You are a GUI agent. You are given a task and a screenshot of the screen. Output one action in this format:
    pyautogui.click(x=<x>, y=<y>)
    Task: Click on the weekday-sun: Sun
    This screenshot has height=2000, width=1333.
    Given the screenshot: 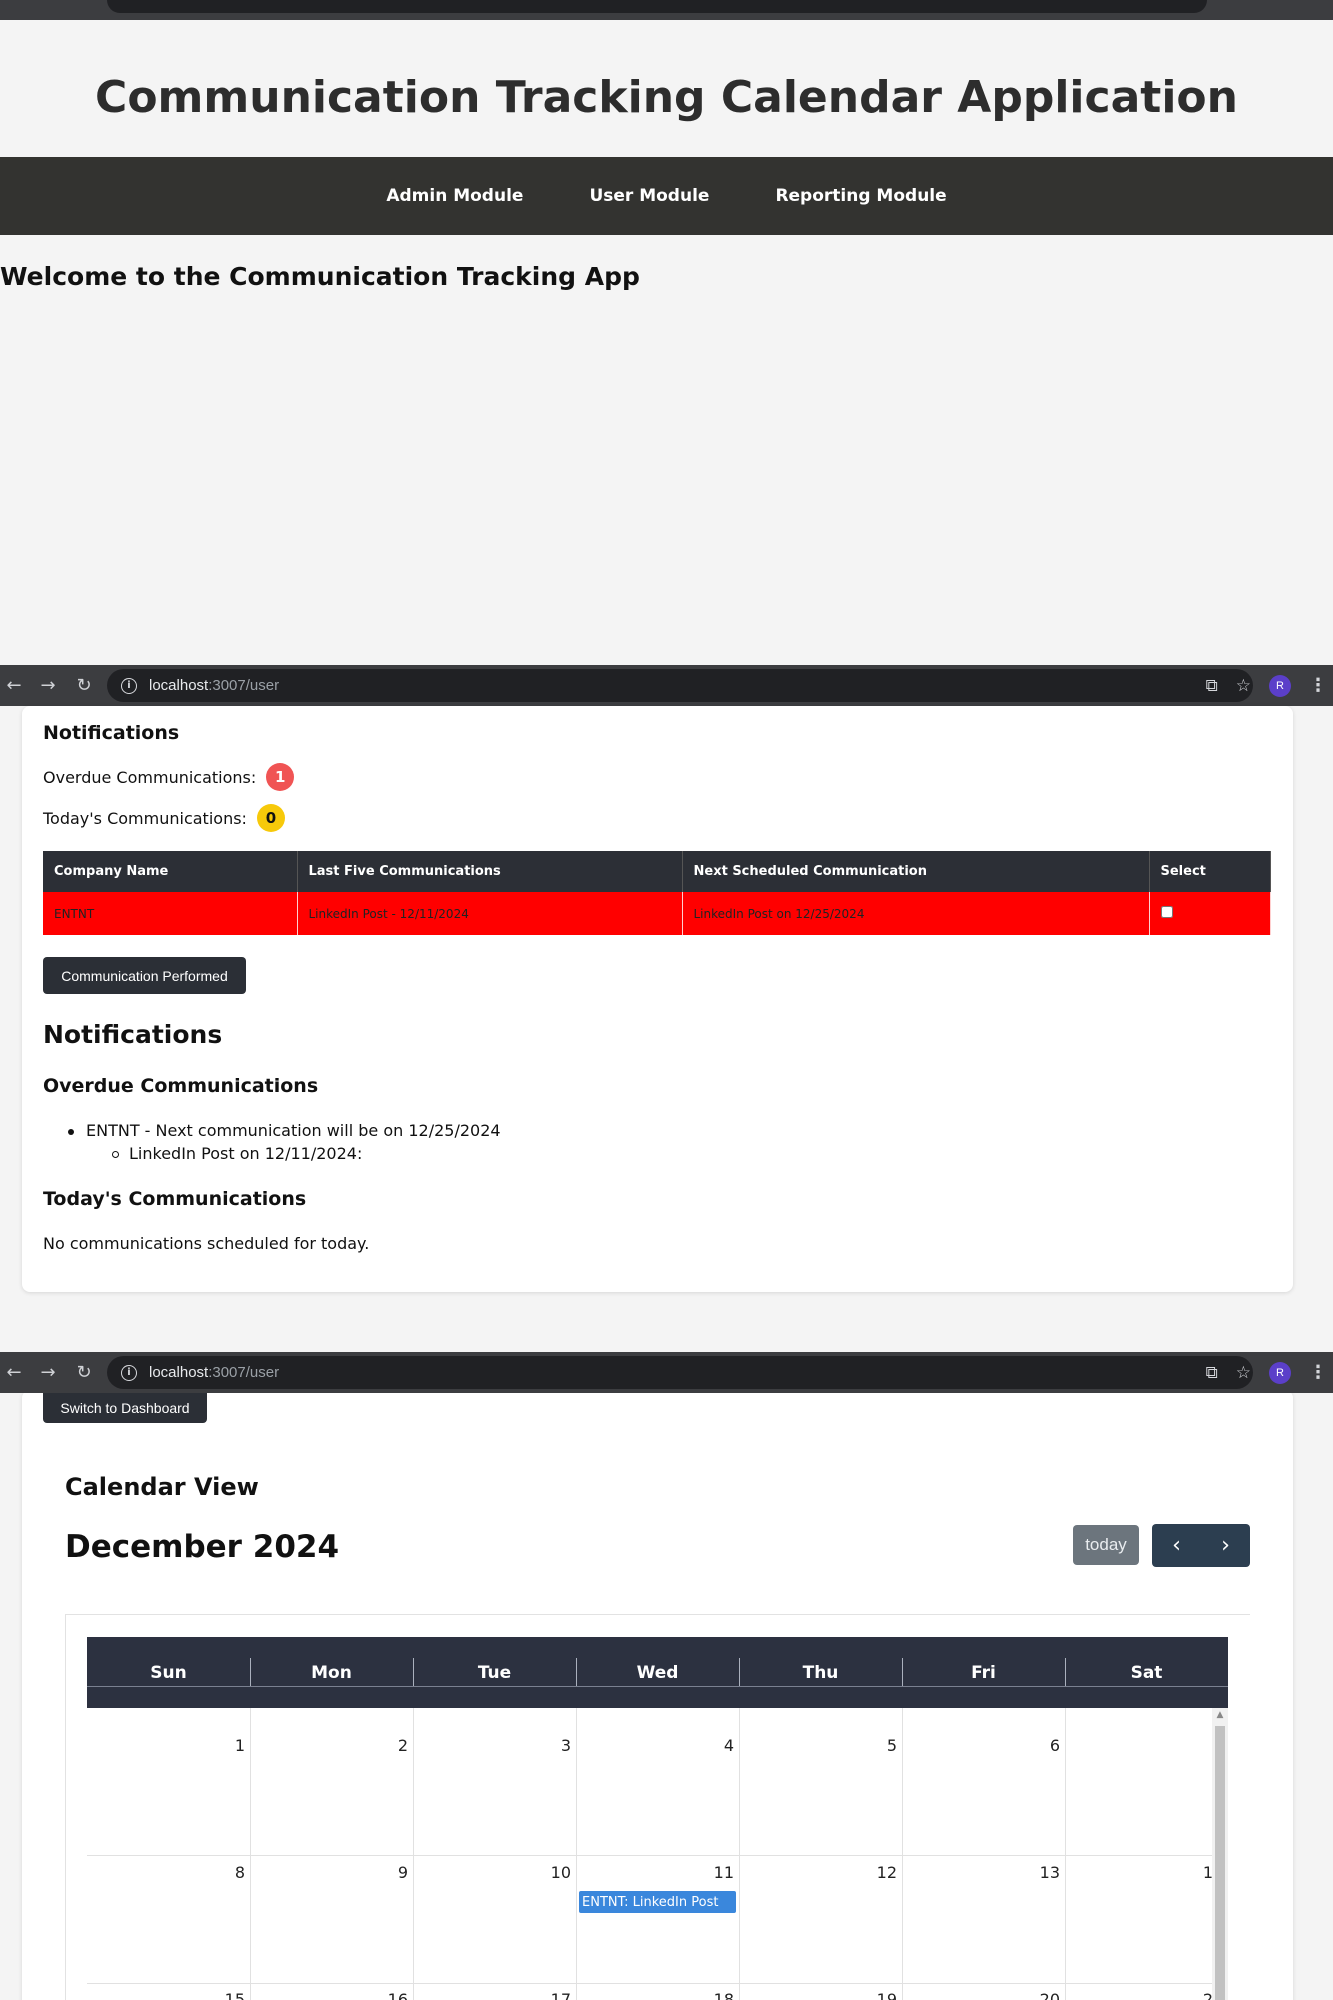 What is the action you would take?
    pyautogui.click(x=168, y=1673)
    